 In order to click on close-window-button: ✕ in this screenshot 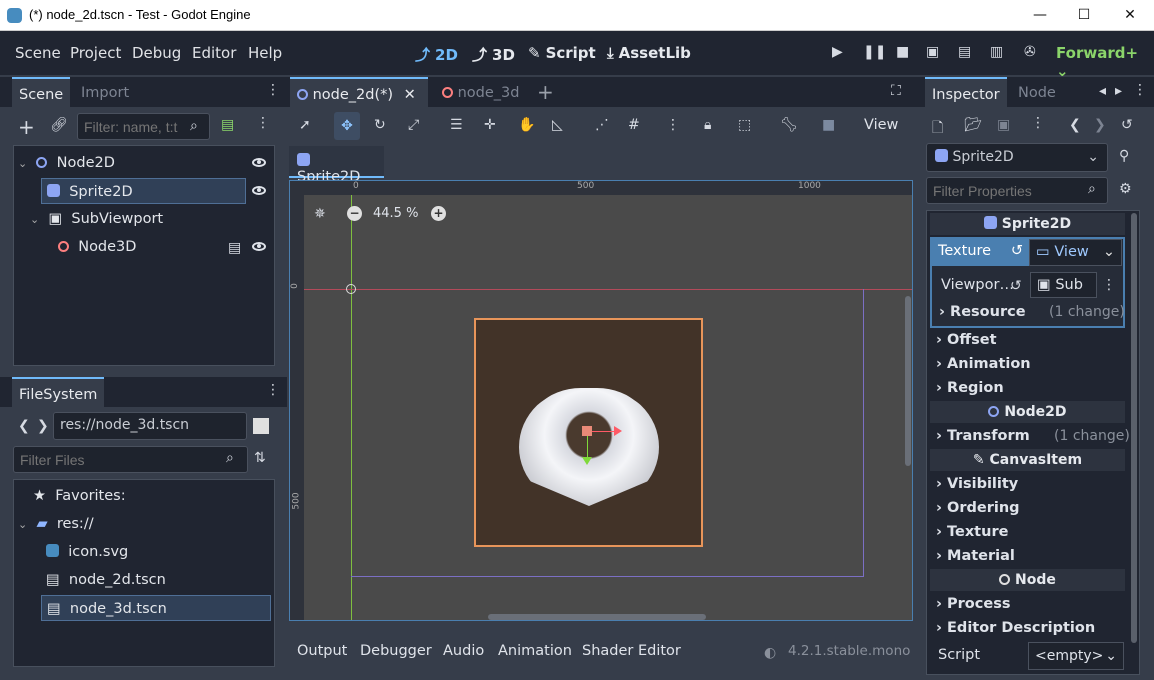, I will do `click(1130, 15)`.